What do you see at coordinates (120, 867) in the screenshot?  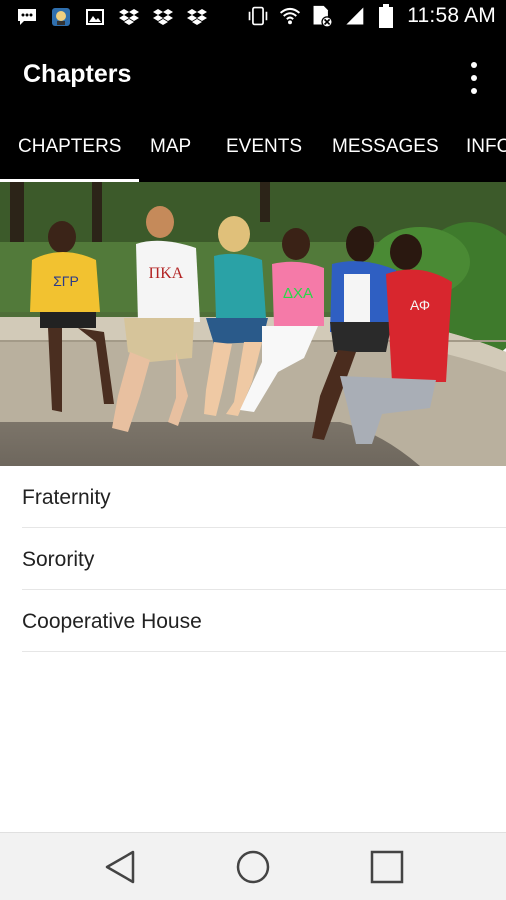 I see `back-icon` at bounding box center [120, 867].